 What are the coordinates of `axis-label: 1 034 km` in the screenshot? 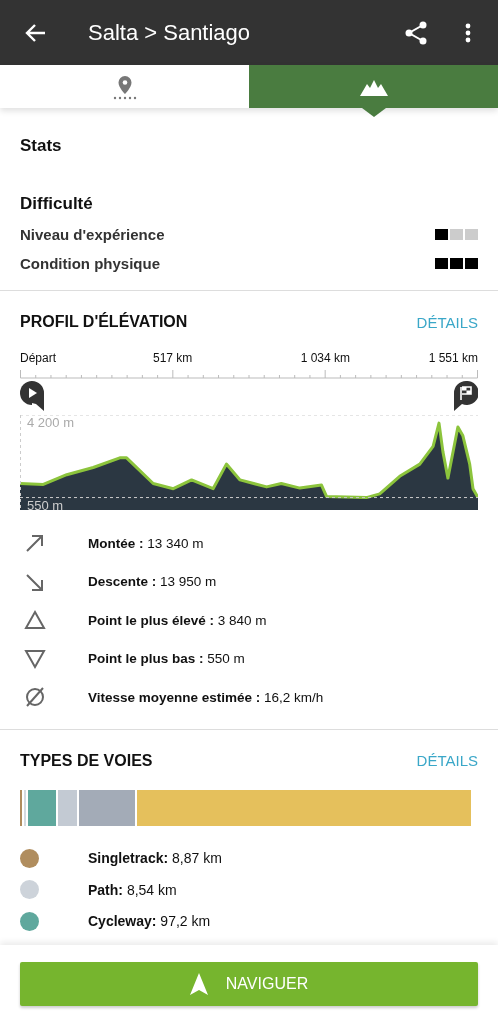 It's located at (325, 358).